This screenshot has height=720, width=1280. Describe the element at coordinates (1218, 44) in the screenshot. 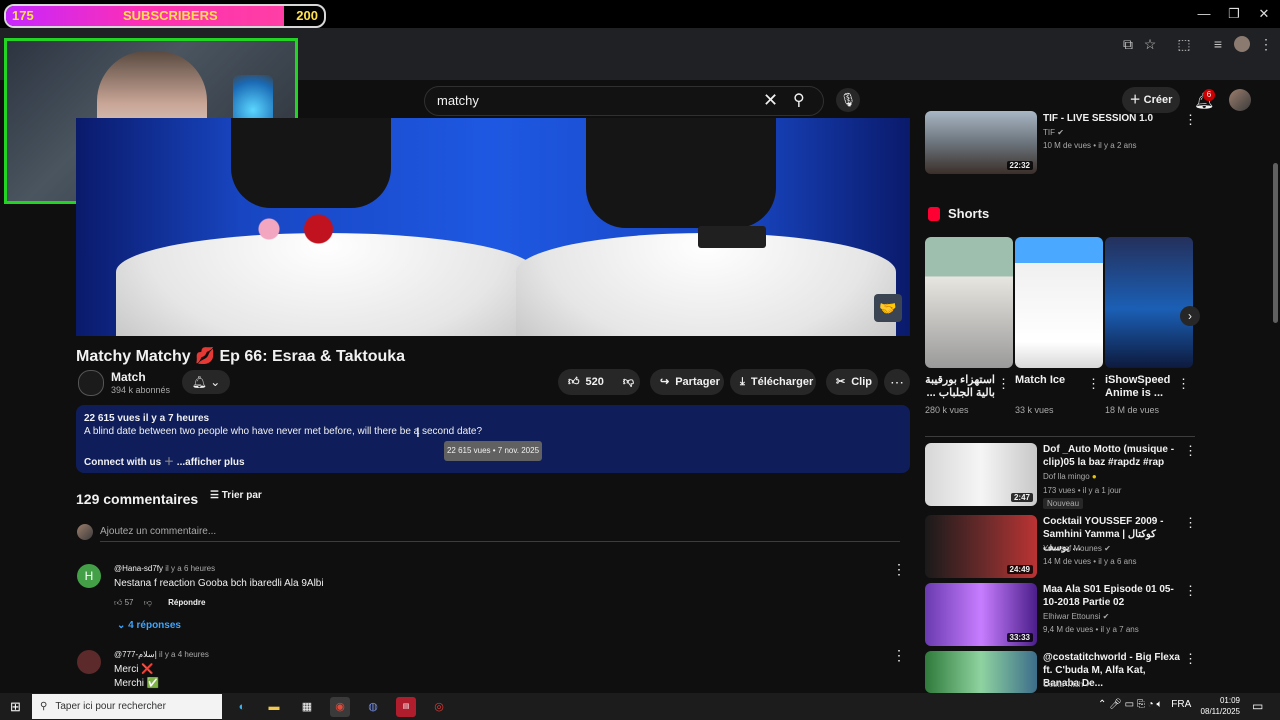

I see `media-control-icon: ≡` at that location.